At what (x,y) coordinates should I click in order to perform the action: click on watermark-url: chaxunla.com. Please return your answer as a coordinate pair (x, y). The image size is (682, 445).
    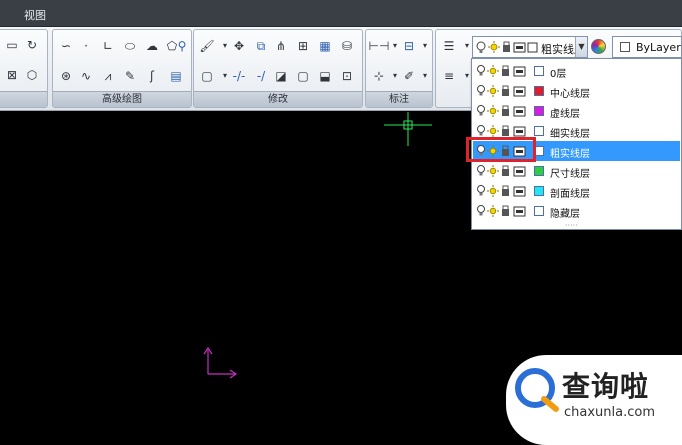
    Looking at the image, I should click on (609, 412).